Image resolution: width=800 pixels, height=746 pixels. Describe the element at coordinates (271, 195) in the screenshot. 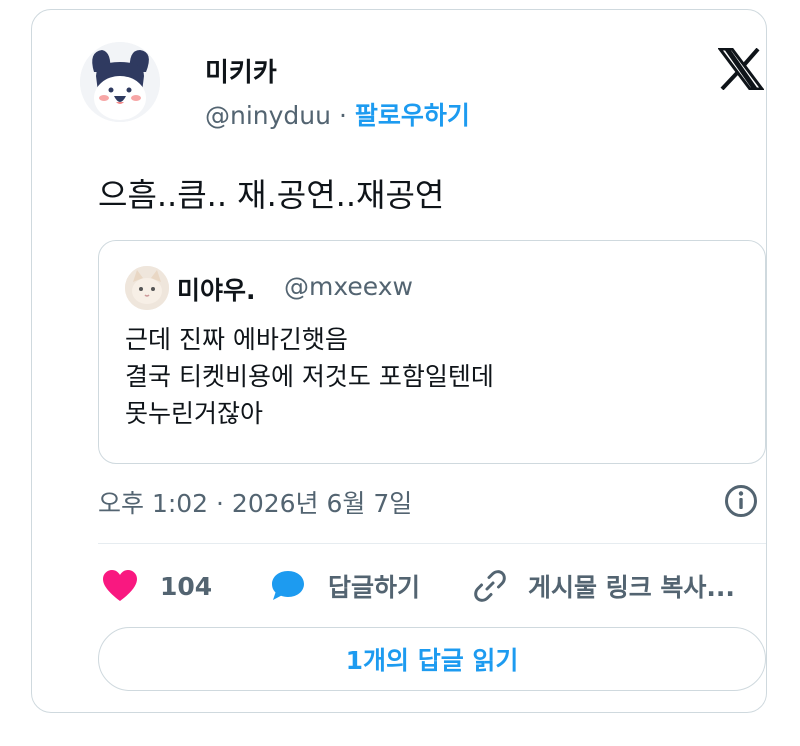

I see `tweet-text: 으흠..큼.. 재.공연..재공연` at that location.